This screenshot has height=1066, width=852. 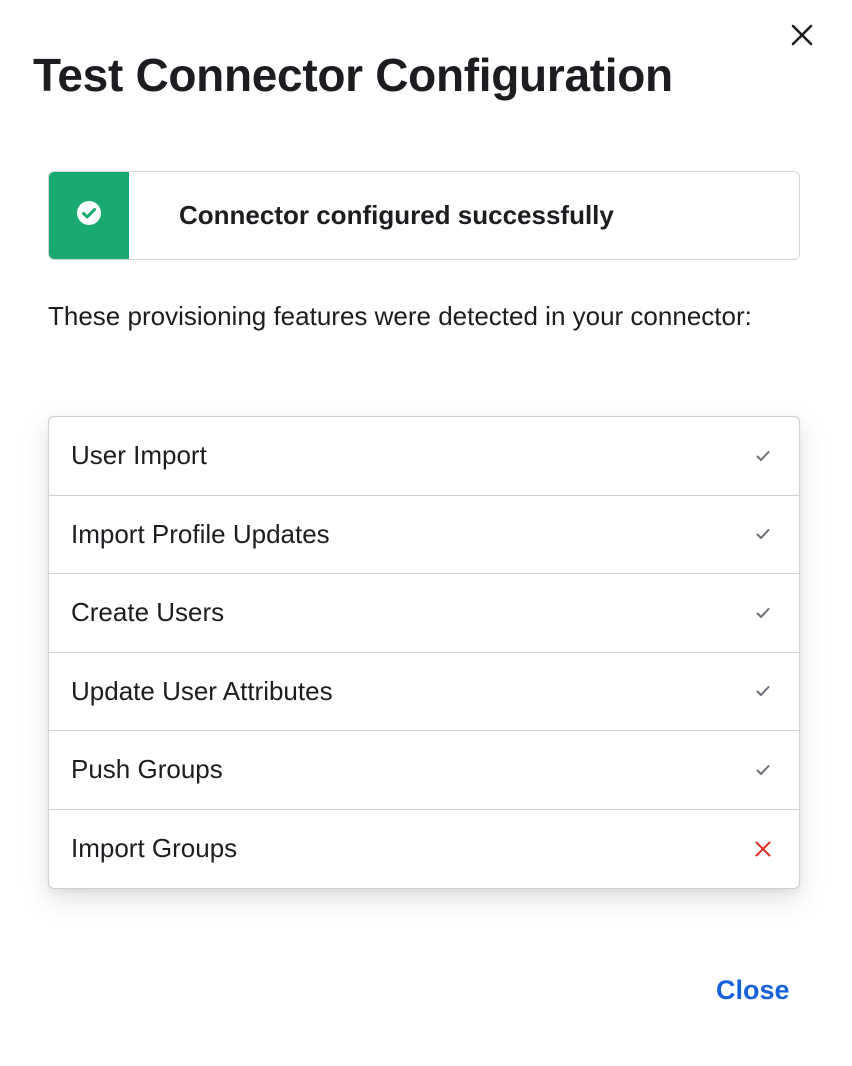 I want to click on close-button: Close, so click(x=753, y=990).